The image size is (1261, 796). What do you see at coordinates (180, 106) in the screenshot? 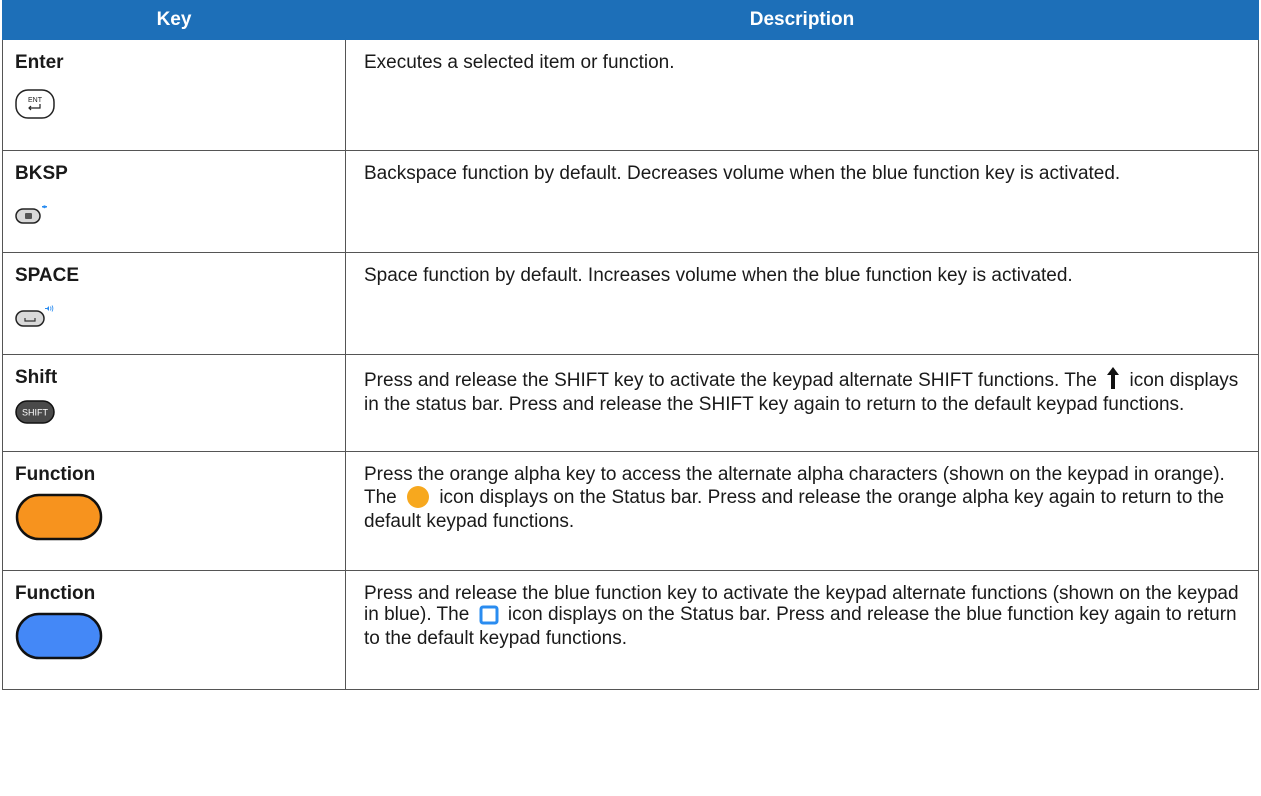
I see `enter-key-icon: ENT` at bounding box center [180, 106].